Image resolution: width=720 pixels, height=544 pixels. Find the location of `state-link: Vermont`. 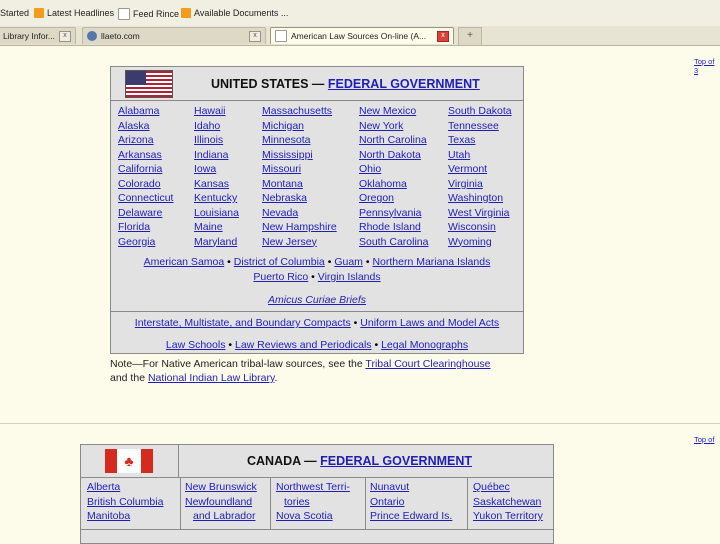

state-link: Vermont is located at coordinates (480, 169).